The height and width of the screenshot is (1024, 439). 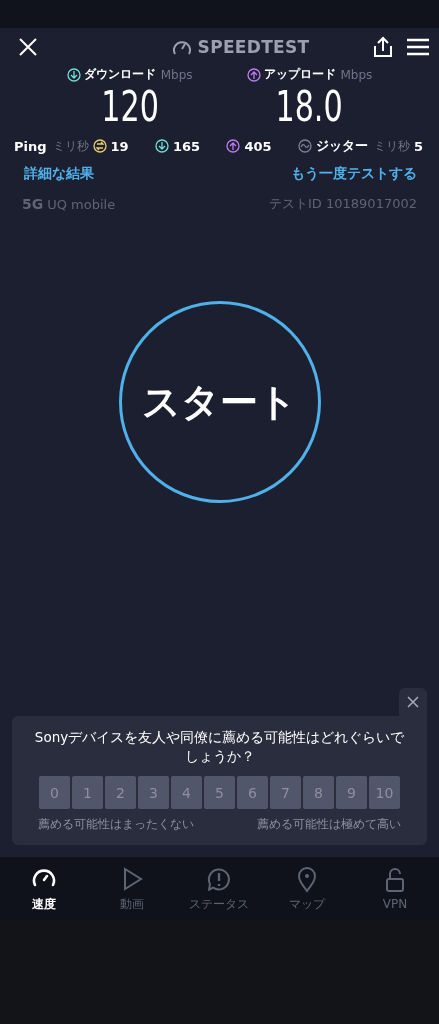 I want to click on scale-label: 薦める可能性はまったくない, so click(x=116, y=824).